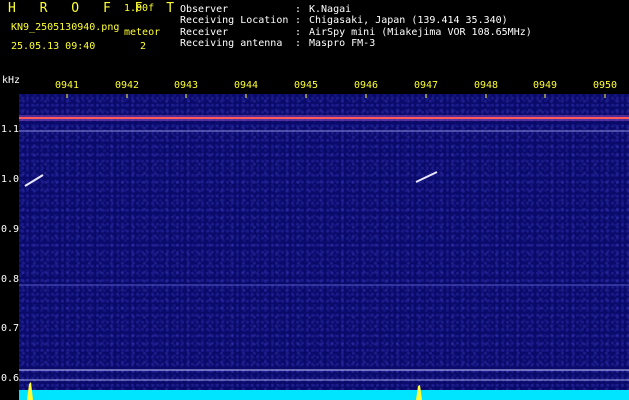 Image resolution: width=629 pixels, height=400 pixels. What do you see at coordinates (143, 46) in the screenshot?
I see `meteor-count: 2` at bounding box center [143, 46].